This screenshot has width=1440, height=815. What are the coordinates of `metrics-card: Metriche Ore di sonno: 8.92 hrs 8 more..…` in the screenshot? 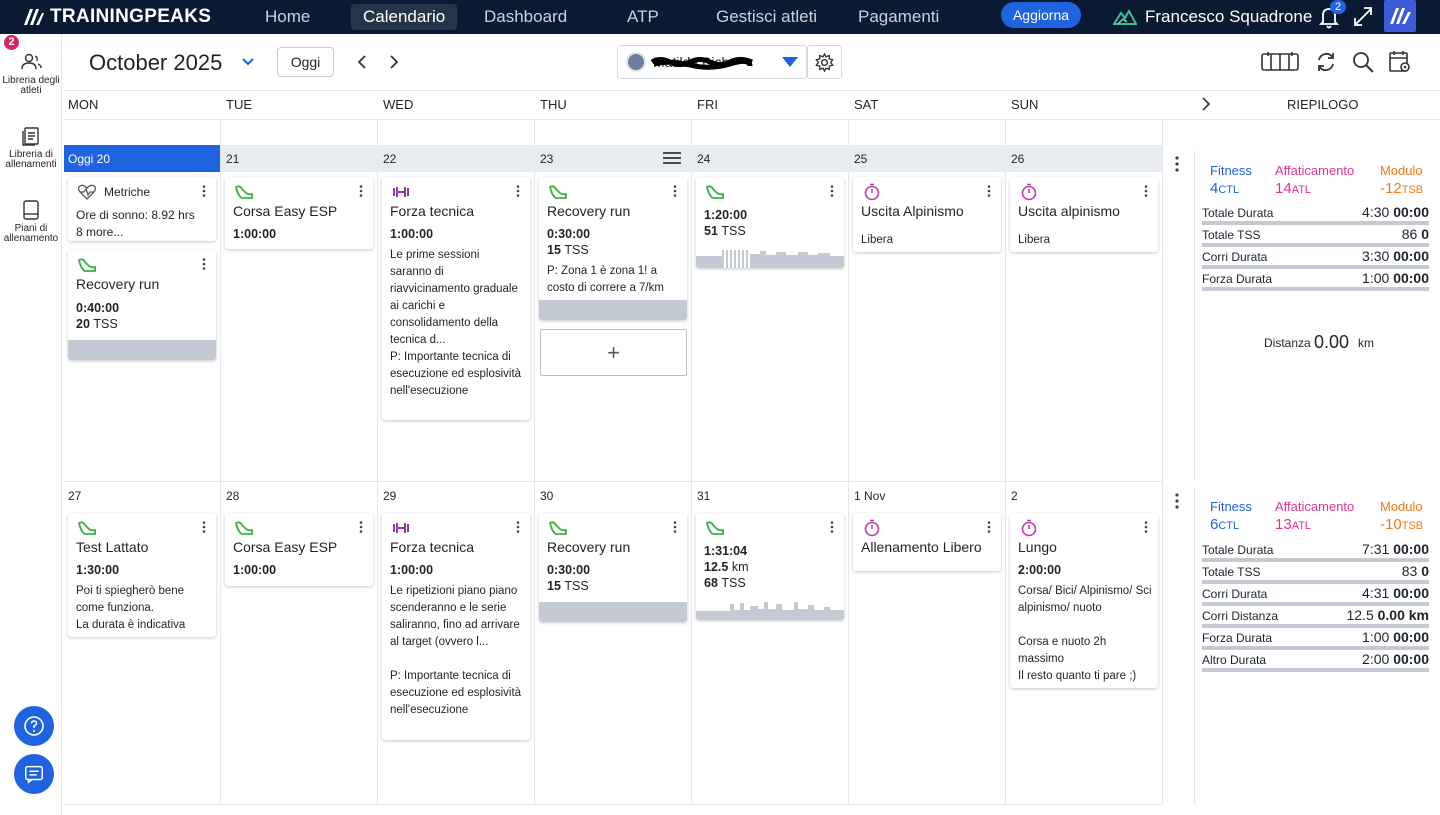 It's located at (142, 209).